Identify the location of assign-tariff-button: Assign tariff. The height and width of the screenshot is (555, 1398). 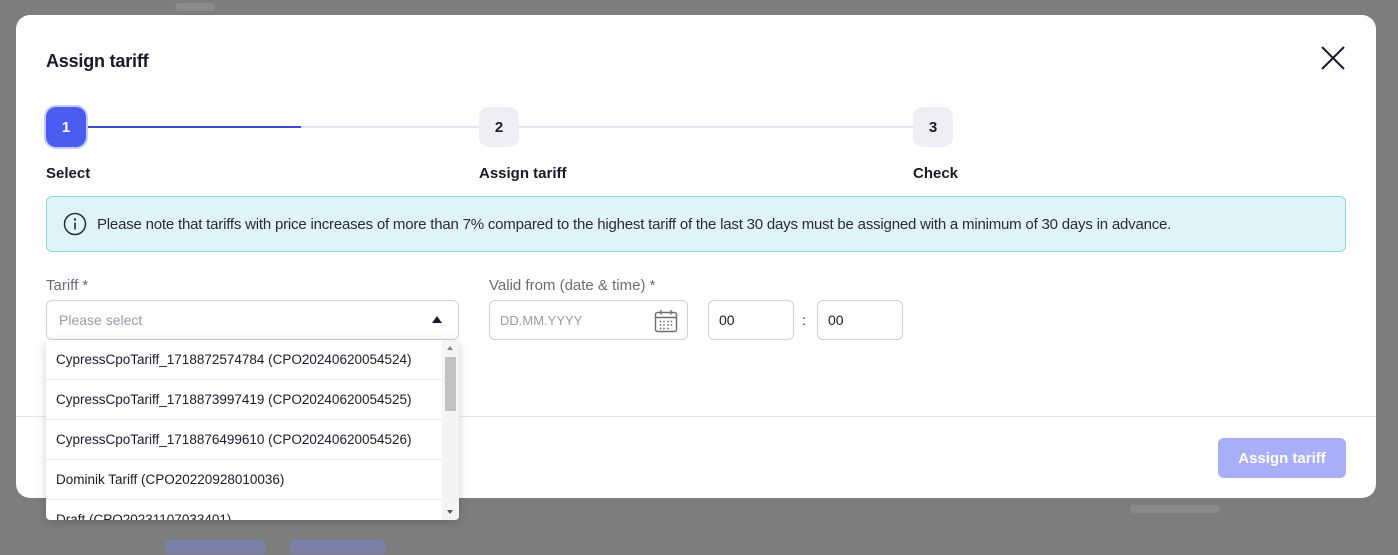
(1282, 458).